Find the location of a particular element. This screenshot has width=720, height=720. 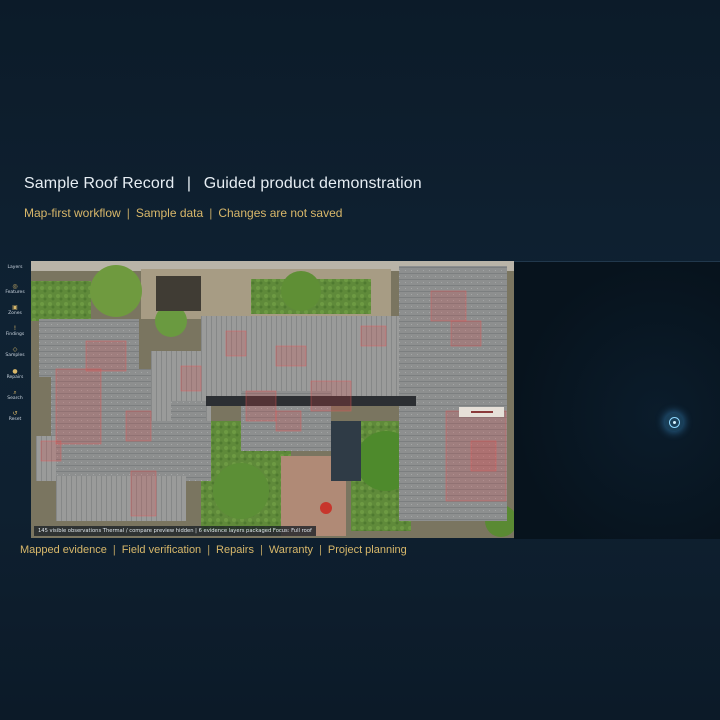

features-icon: ◎ is located at coordinates (15, 286).